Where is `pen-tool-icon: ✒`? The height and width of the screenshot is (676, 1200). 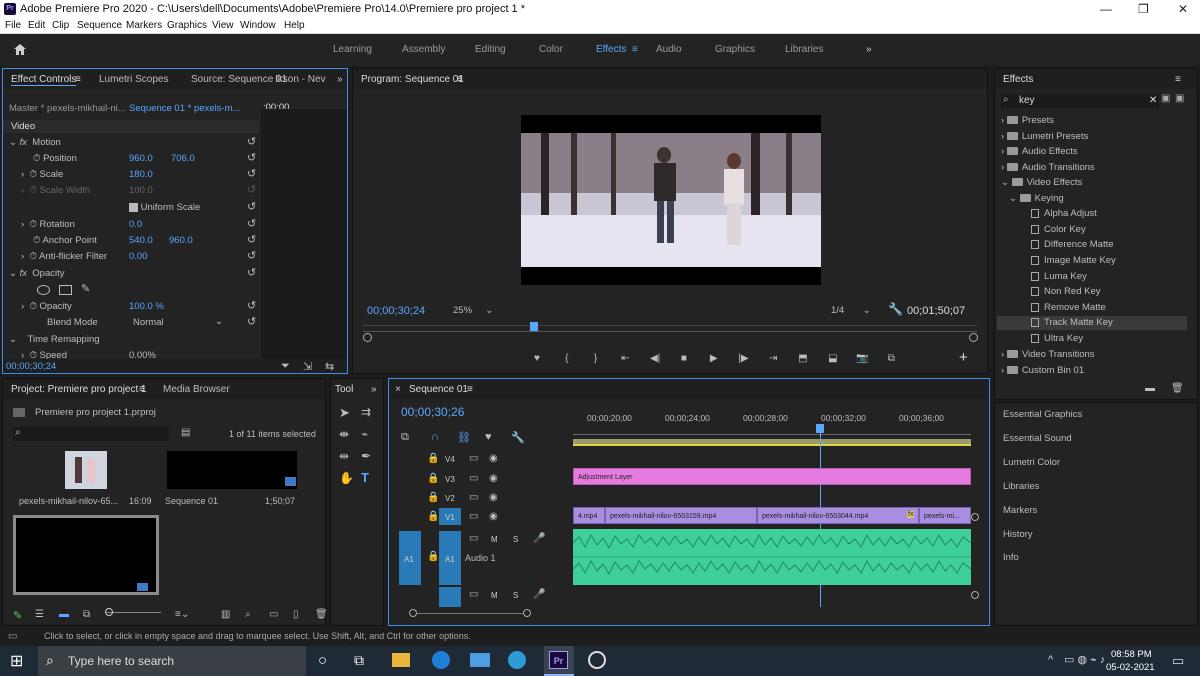 pen-tool-icon: ✒ is located at coordinates (366, 456).